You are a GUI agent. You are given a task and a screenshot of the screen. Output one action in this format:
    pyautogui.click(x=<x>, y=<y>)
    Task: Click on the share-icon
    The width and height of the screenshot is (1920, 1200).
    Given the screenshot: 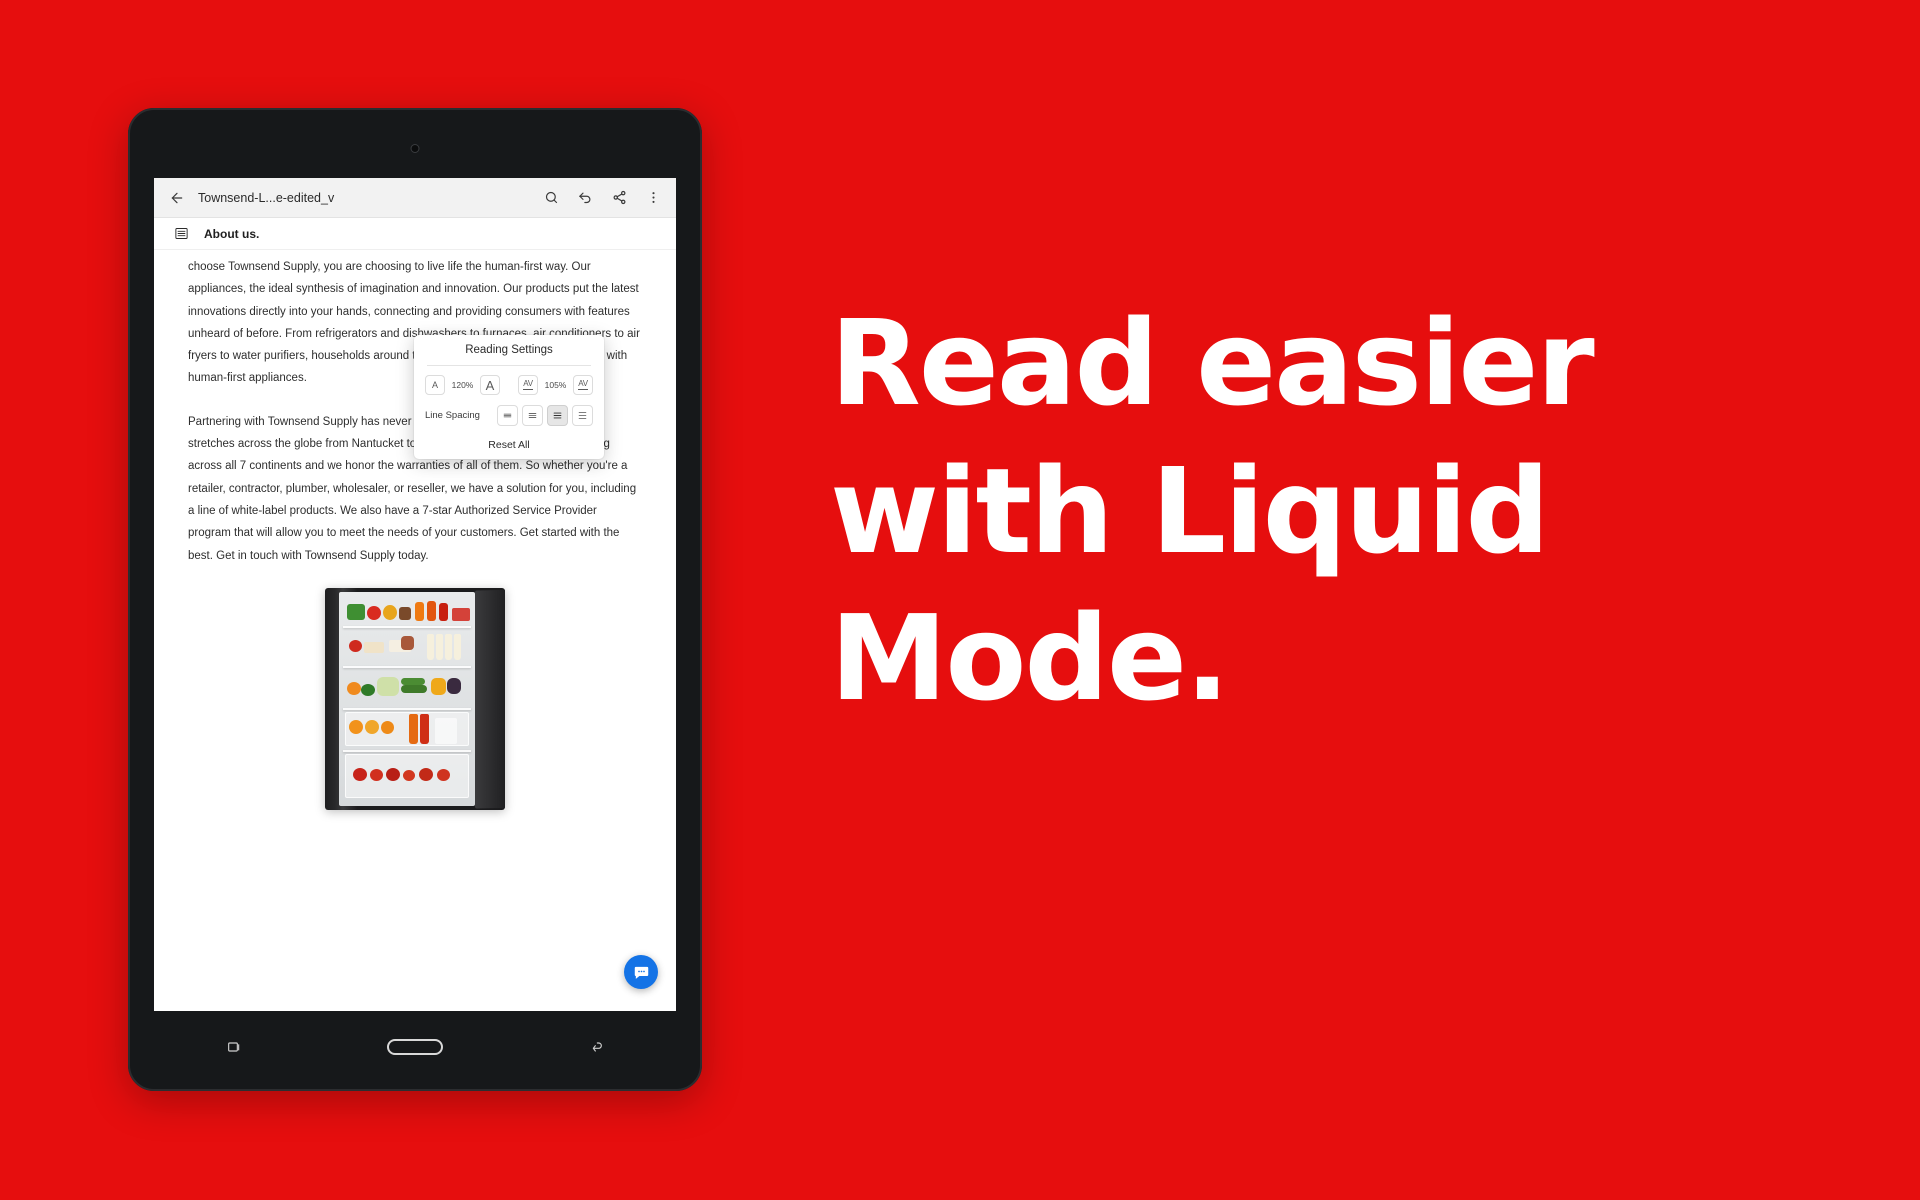 What is the action you would take?
    pyautogui.click(x=619, y=198)
    